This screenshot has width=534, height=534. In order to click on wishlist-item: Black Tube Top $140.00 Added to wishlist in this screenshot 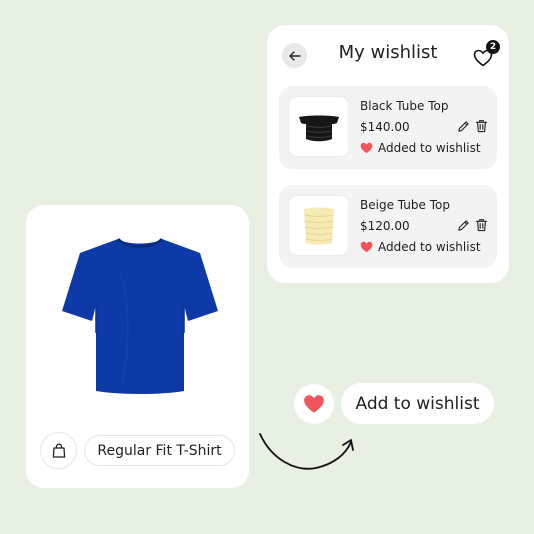, I will do `click(388, 127)`.